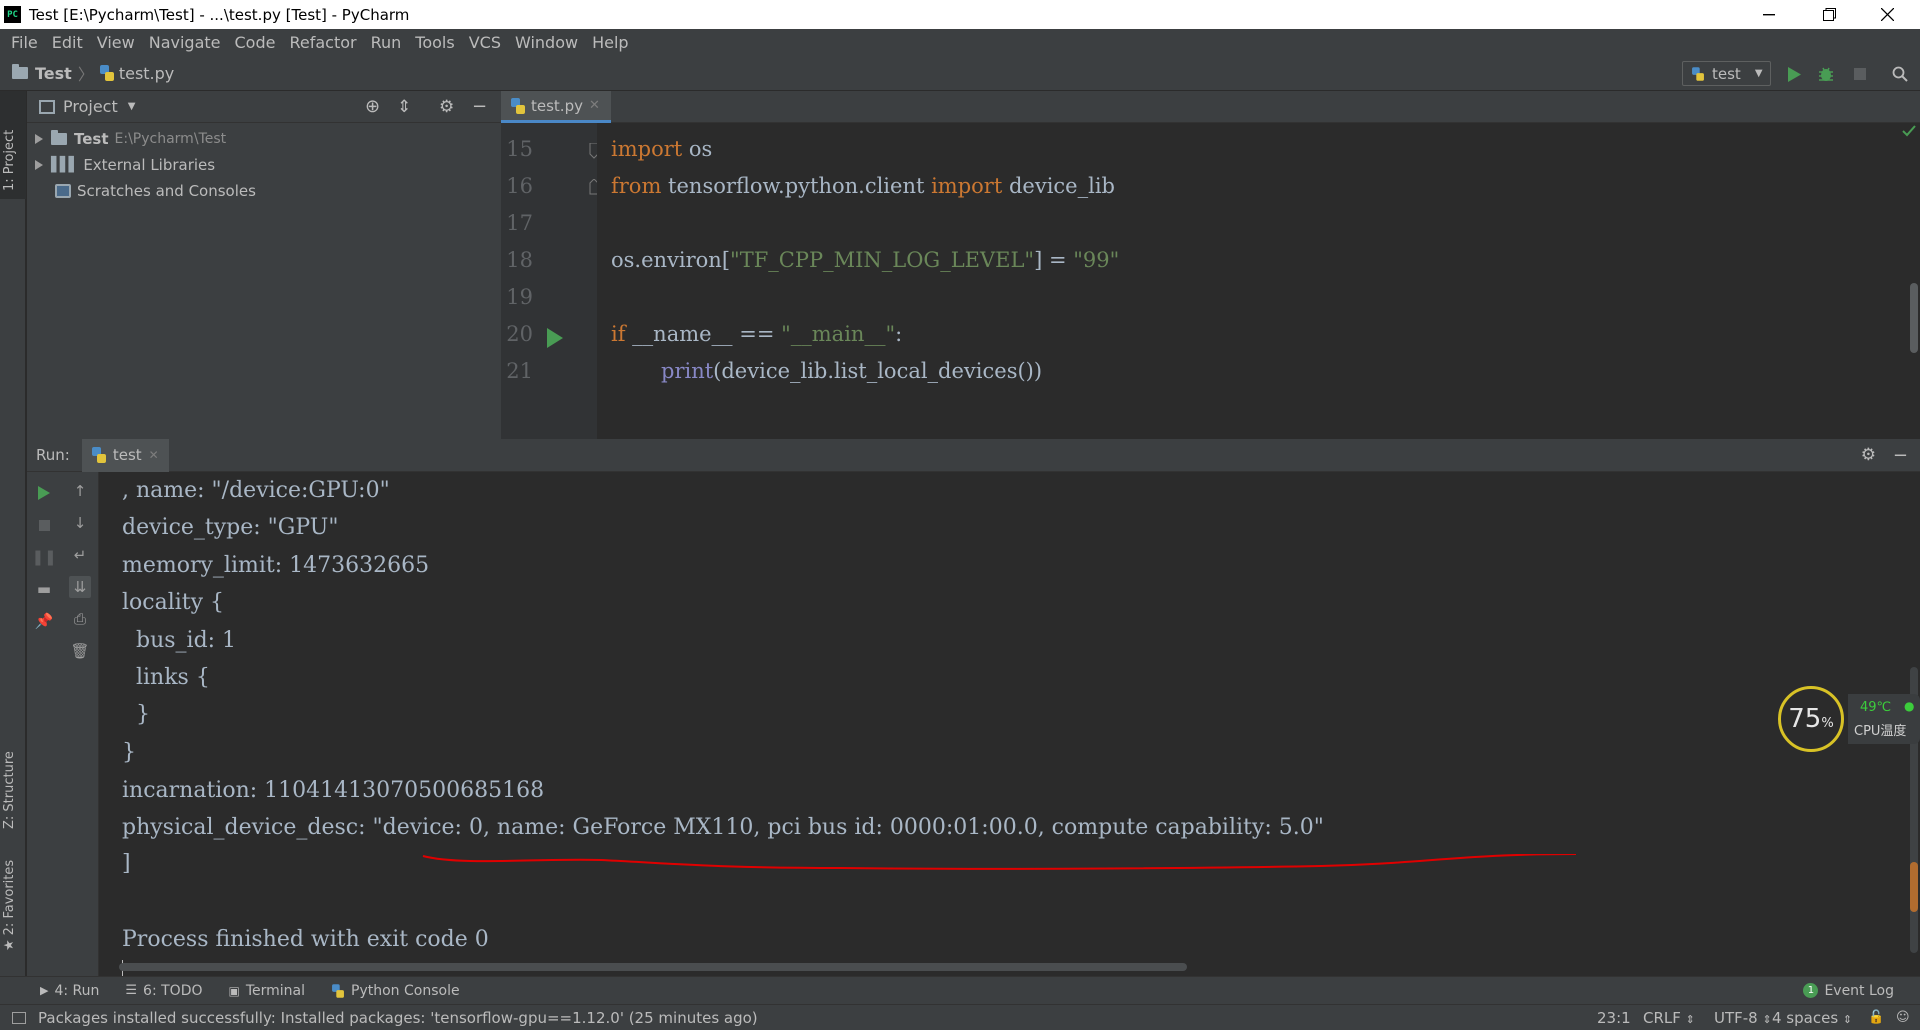  What do you see at coordinates (1829, 14) in the screenshot?
I see `restore-button` at bounding box center [1829, 14].